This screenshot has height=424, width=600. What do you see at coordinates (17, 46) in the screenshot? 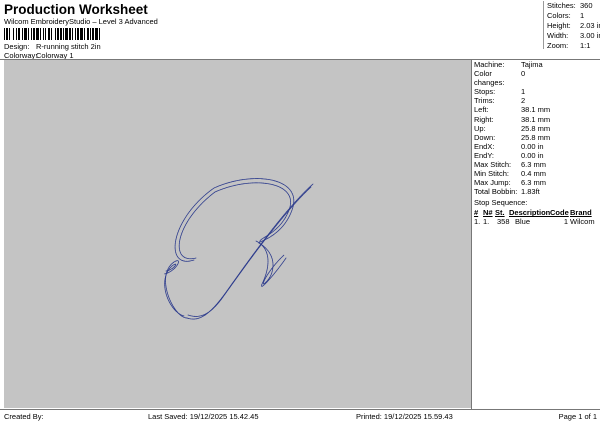
I see `design-label: Design:` at bounding box center [17, 46].